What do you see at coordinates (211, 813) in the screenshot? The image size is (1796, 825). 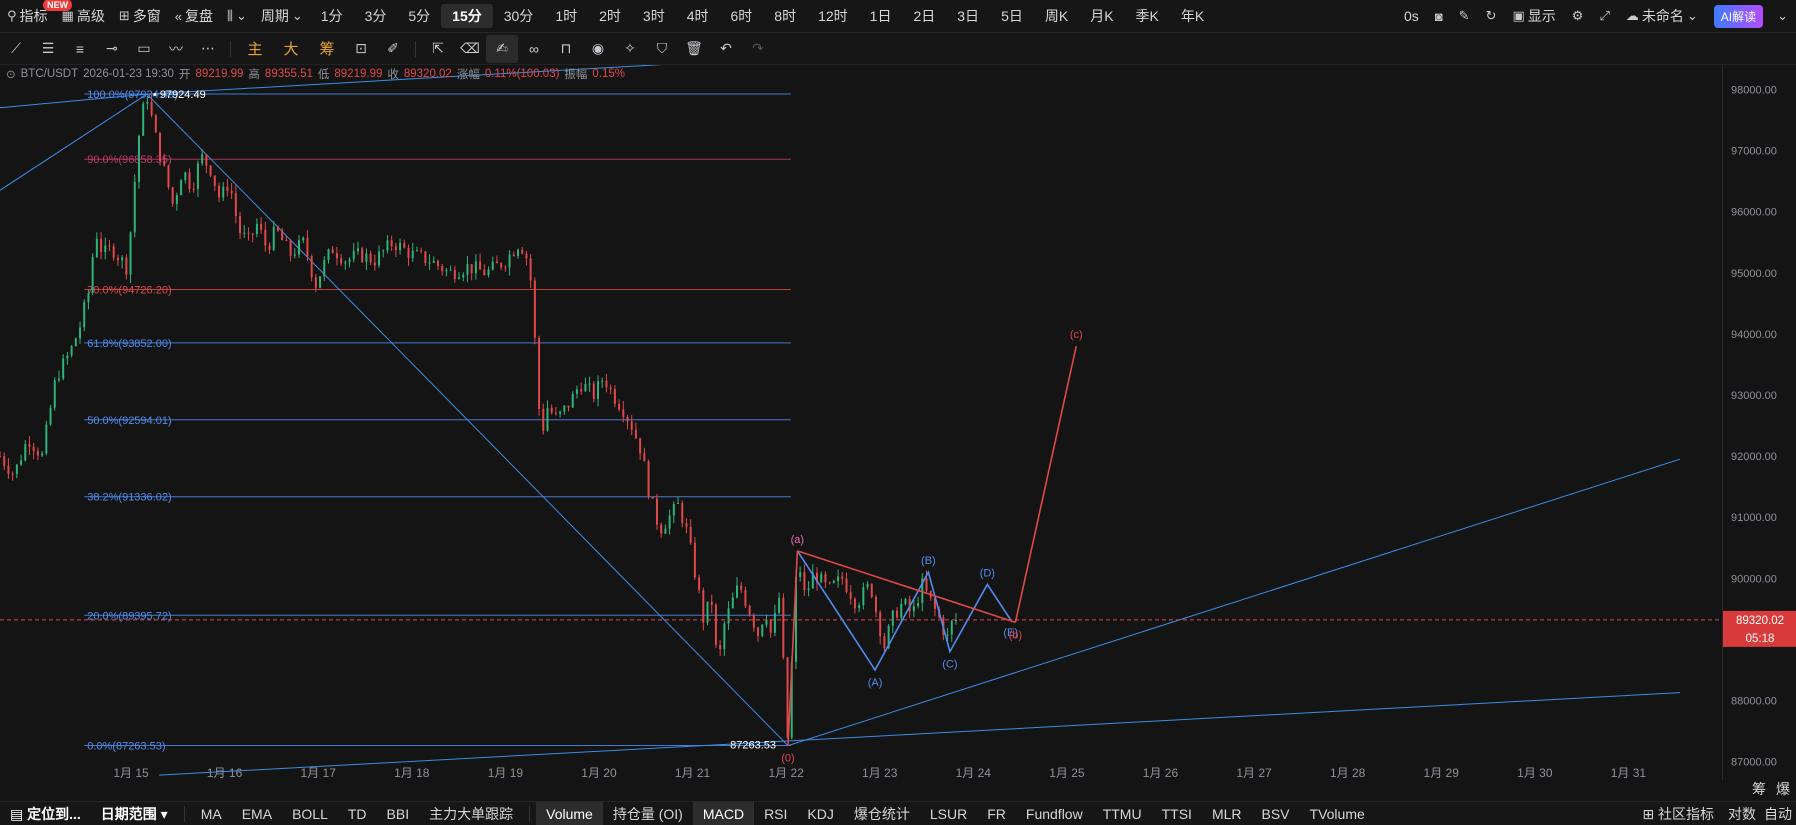 I see `overlay-indicator-0: MA` at bounding box center [211, 813].